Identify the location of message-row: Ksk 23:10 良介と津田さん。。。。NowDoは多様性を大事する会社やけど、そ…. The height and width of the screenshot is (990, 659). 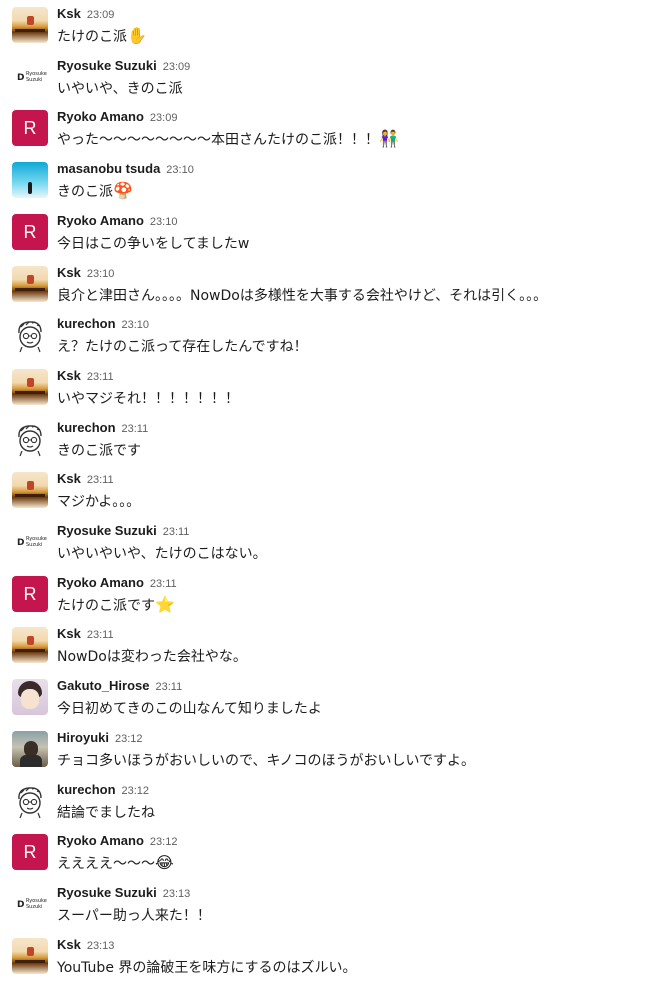
(329, 288).